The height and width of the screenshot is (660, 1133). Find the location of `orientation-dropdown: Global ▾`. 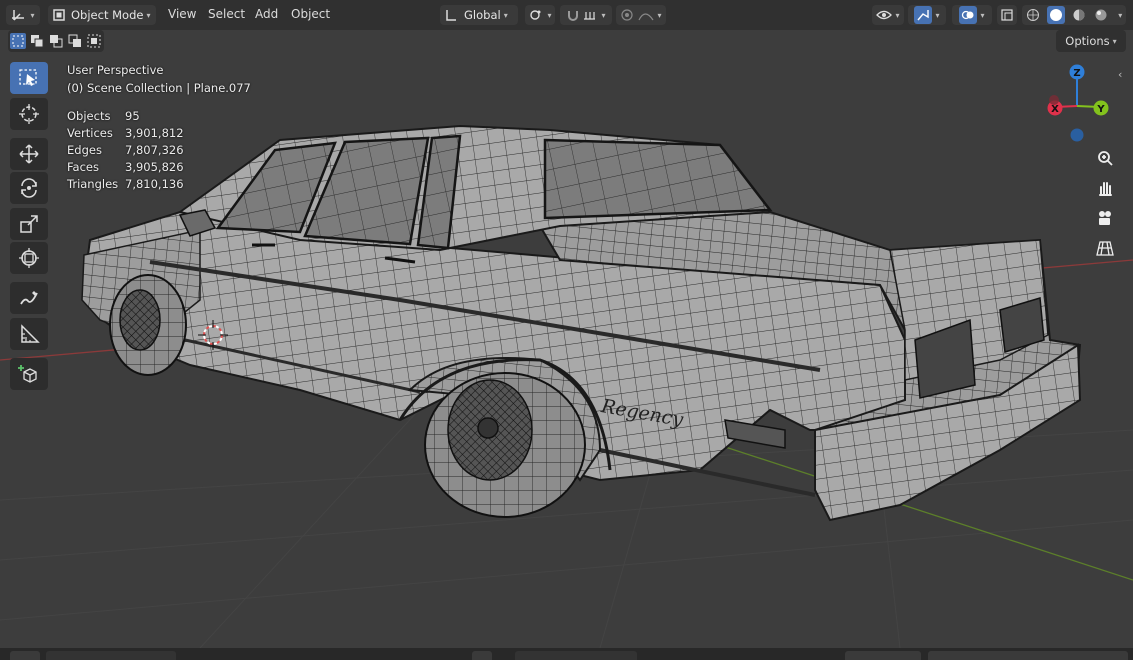

orientation-dropdown: Global ▾ is located at coordinates (479, 15).